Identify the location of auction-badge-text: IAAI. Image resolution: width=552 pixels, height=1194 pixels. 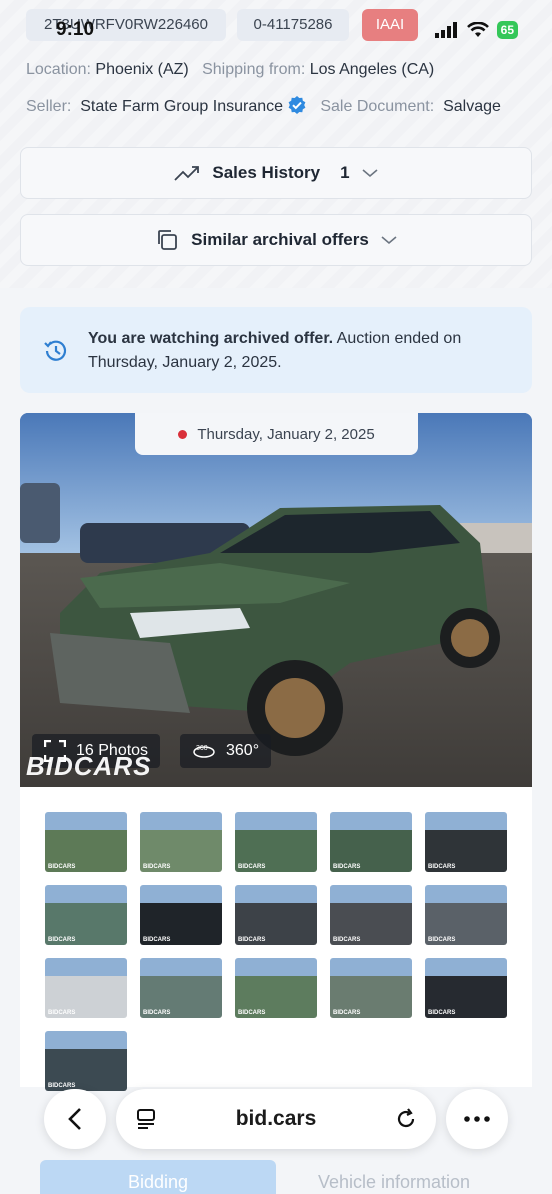
(390, 24).